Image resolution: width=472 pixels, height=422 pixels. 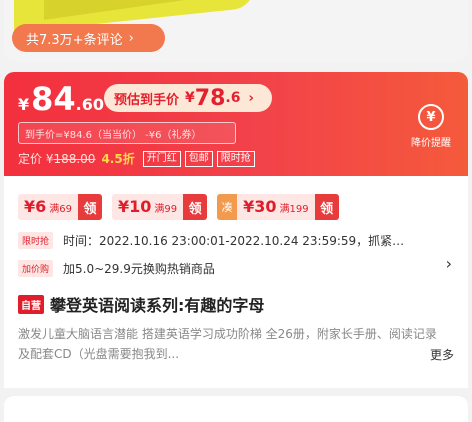 I want to click on comments-button: 共7.3万+条评论 ›, so click(x=88, y=38).